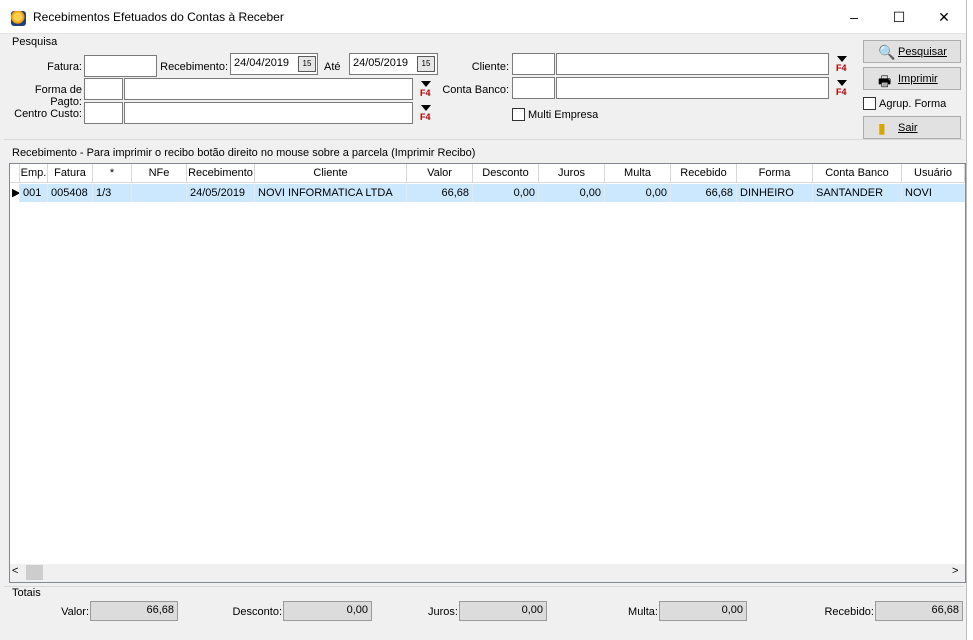 This screenshot has height=640, width=973. Describe the element at coordinates (857, 173) in the screenshot. I see `column-header: Conta Banco` at that location.